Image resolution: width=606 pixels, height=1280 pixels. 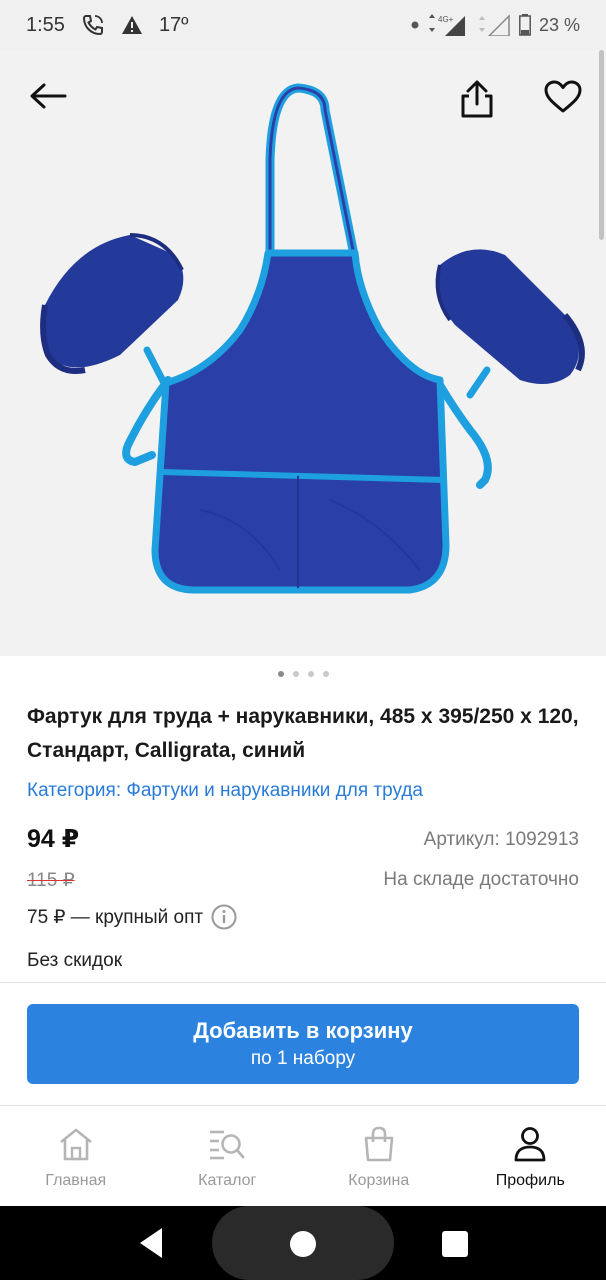 I want to click on product-price: 94 ₽, so click(x=53, y=839).